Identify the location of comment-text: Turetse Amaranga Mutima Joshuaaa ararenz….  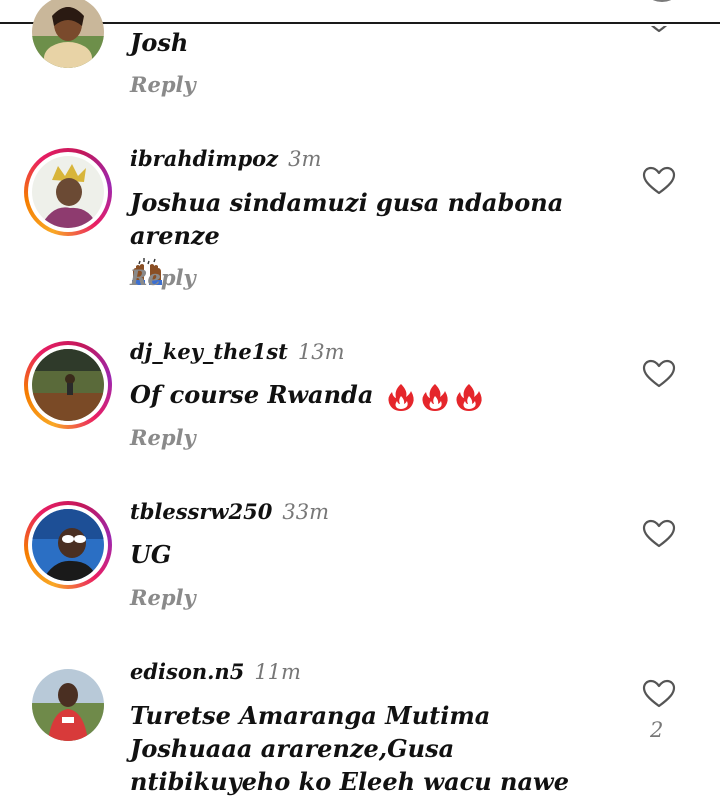
(349, 748).